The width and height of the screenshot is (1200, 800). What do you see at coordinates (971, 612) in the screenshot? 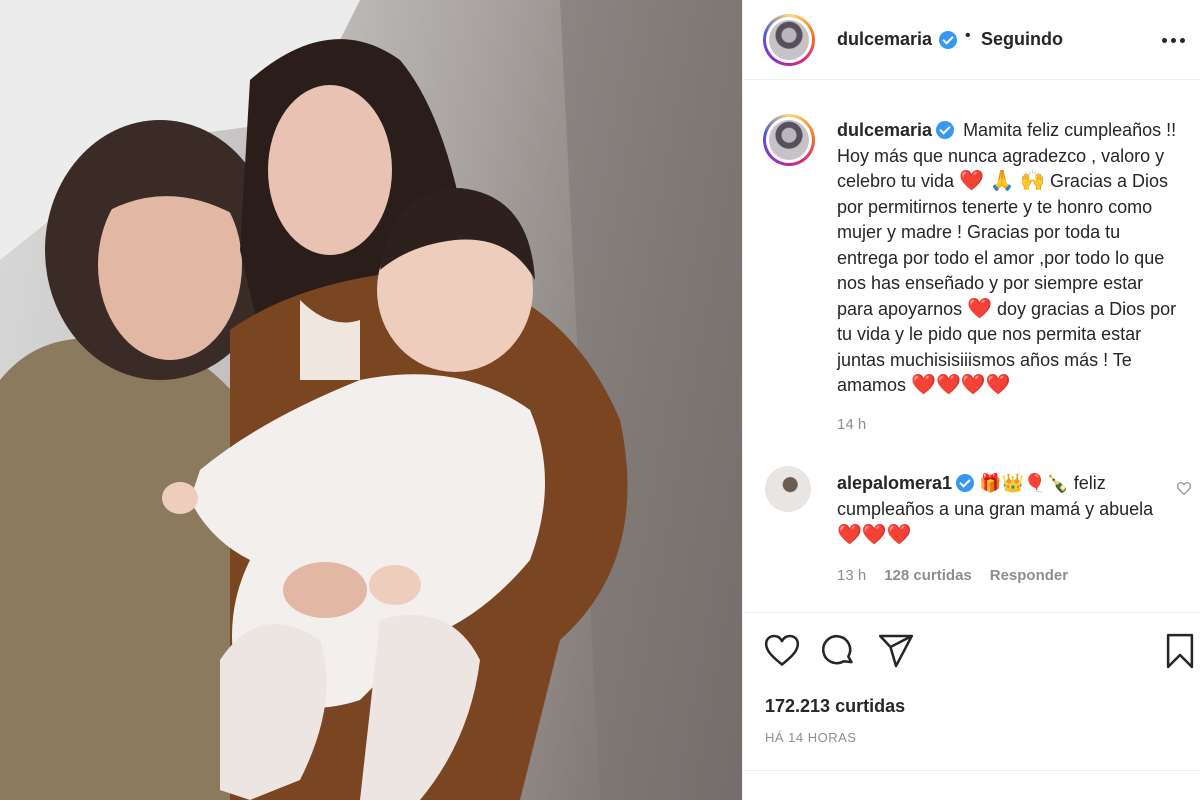
I see `actions-divider` at bounding box center [971, 612].